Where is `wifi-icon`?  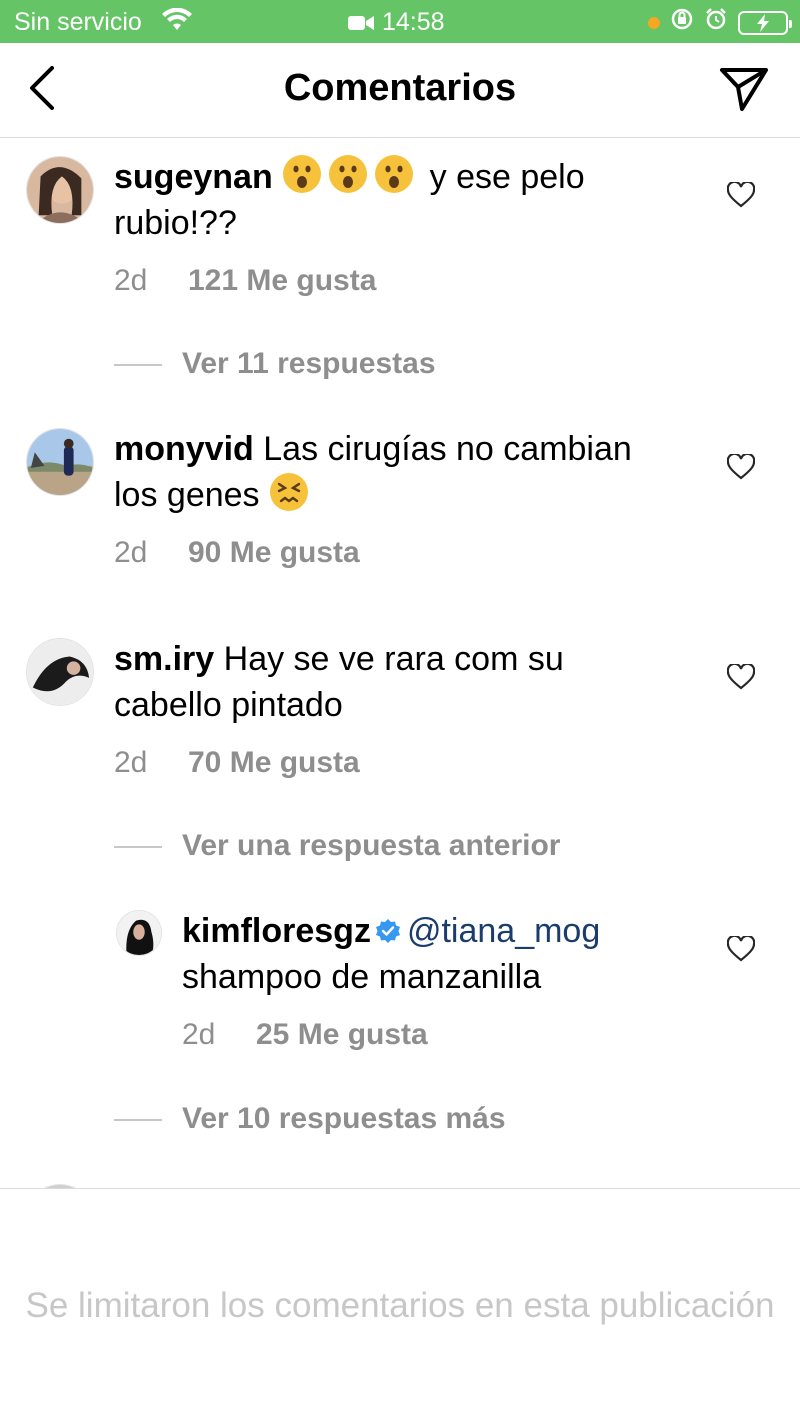 wifi-icon is located at coordinates (177, 23).